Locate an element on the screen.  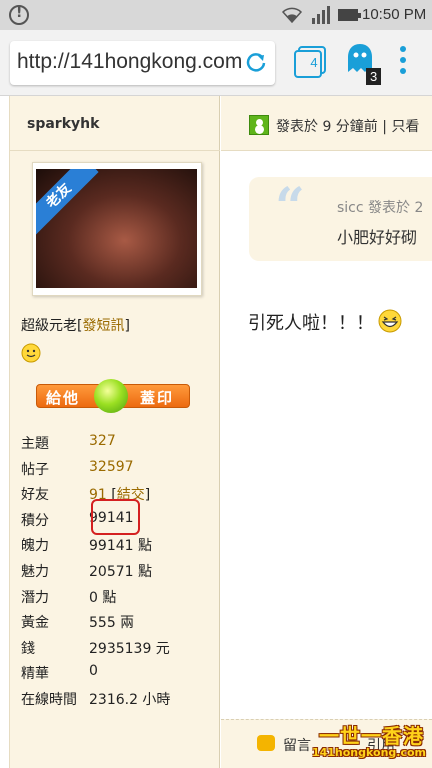
stat-online-time: 在線時間 2316.2 小時 is located at coordinates (118, 702).